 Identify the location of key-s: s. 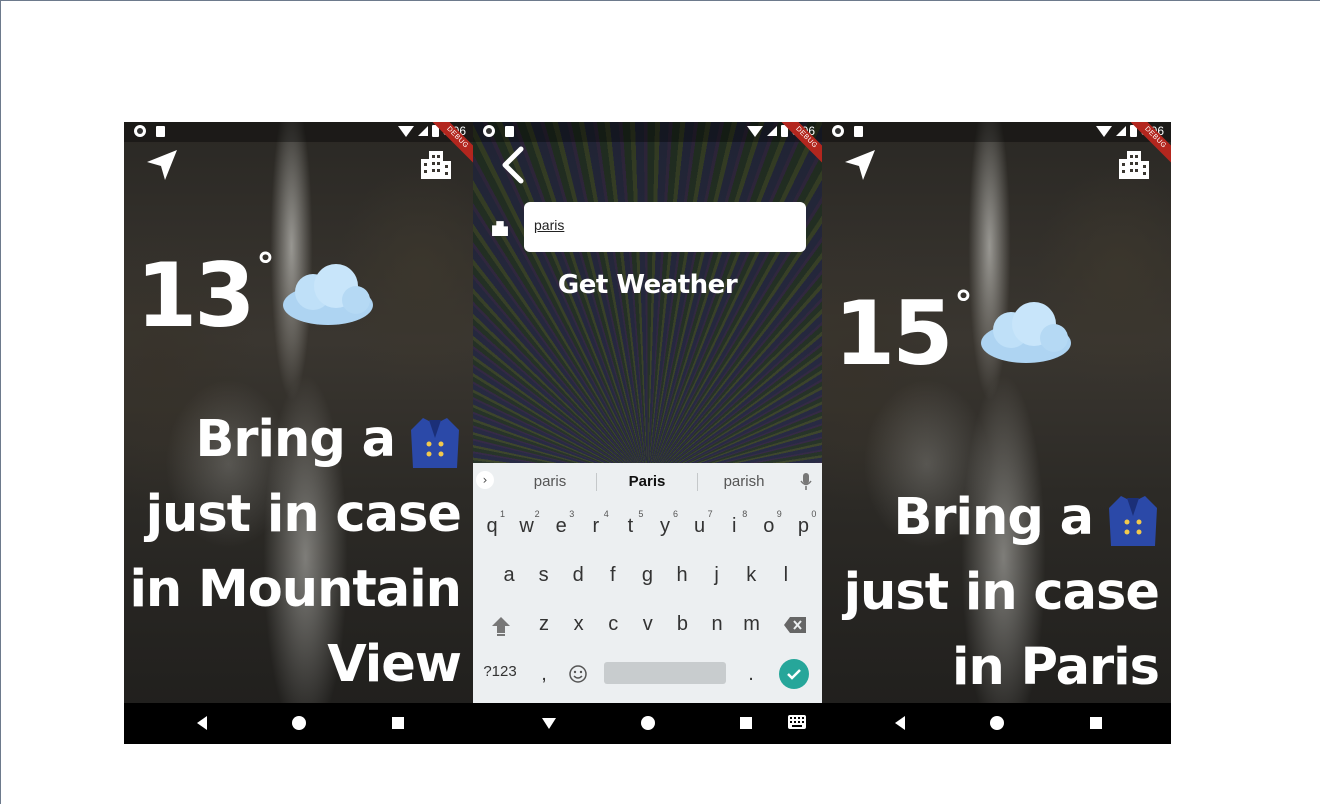
(544, 575).